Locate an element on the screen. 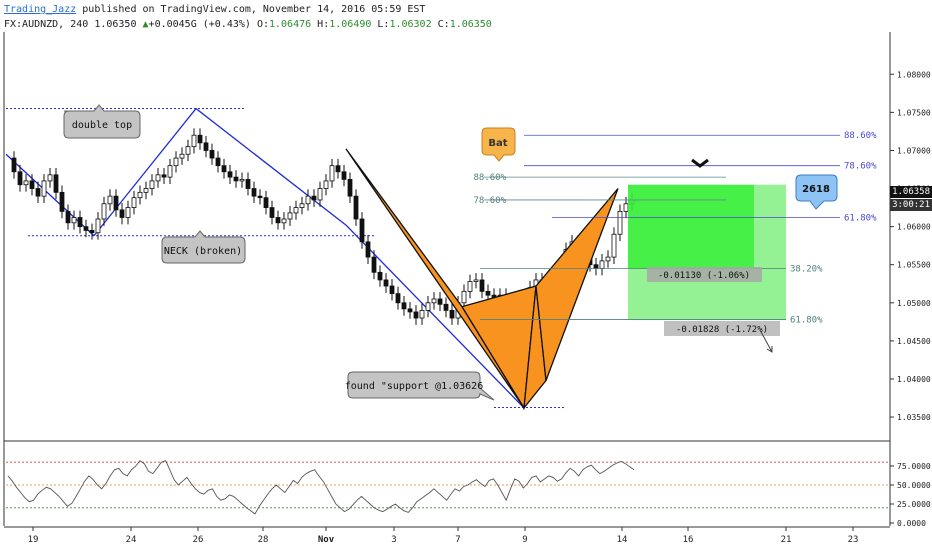 The width and height of the screenshot is (932, 550). note-2618-text: 2618 is located at coordinates (816, 189).